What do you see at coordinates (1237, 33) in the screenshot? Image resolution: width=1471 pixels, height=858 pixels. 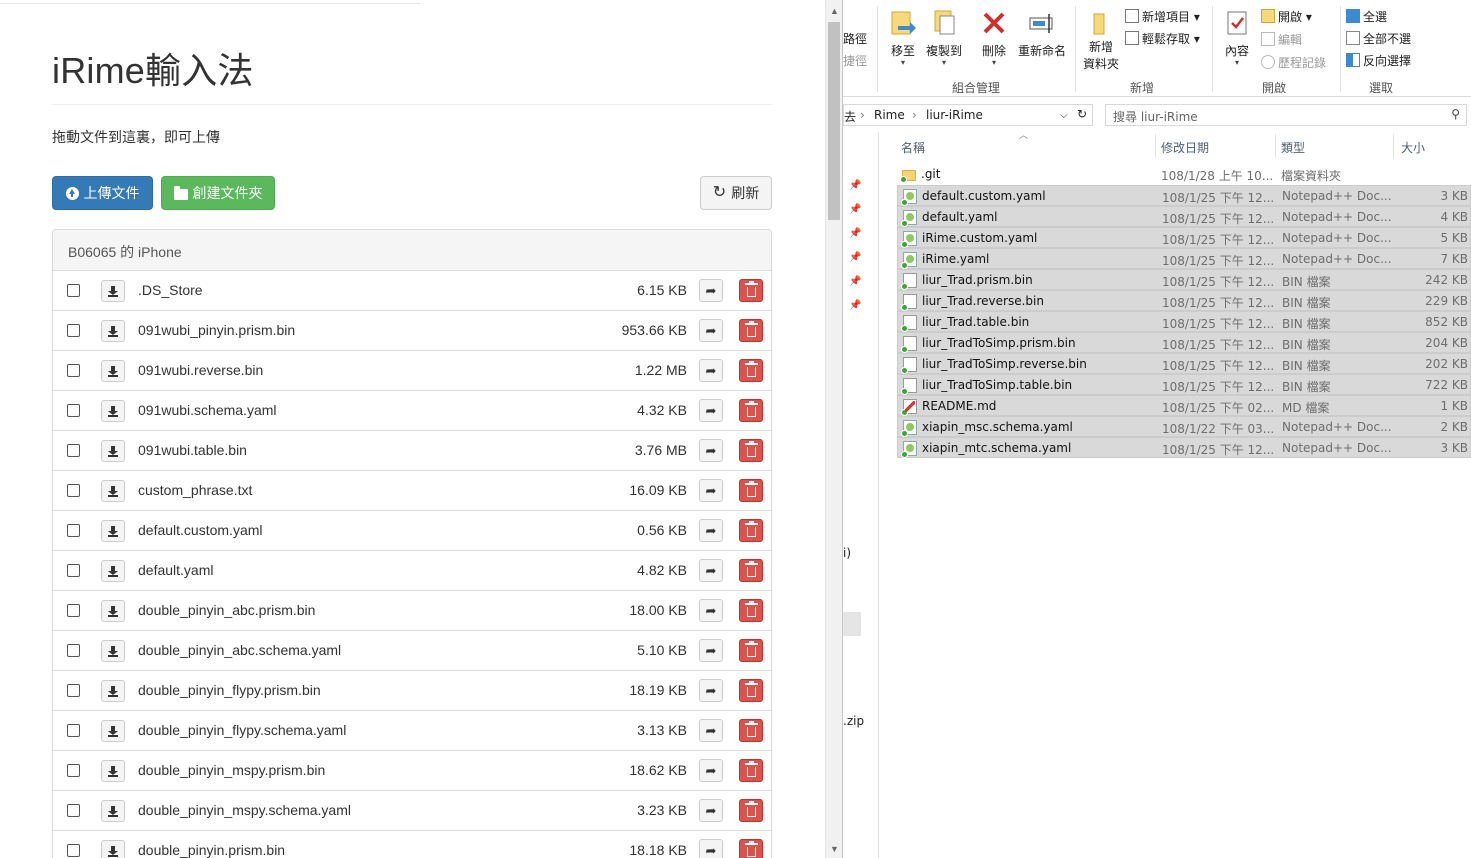 I see `properties-button: 內容 ▾` at bounding box center [1237, 33].